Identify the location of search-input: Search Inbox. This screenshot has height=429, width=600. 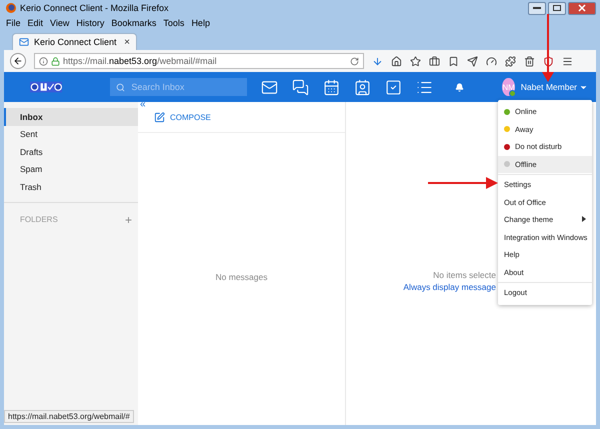
(186, 87).